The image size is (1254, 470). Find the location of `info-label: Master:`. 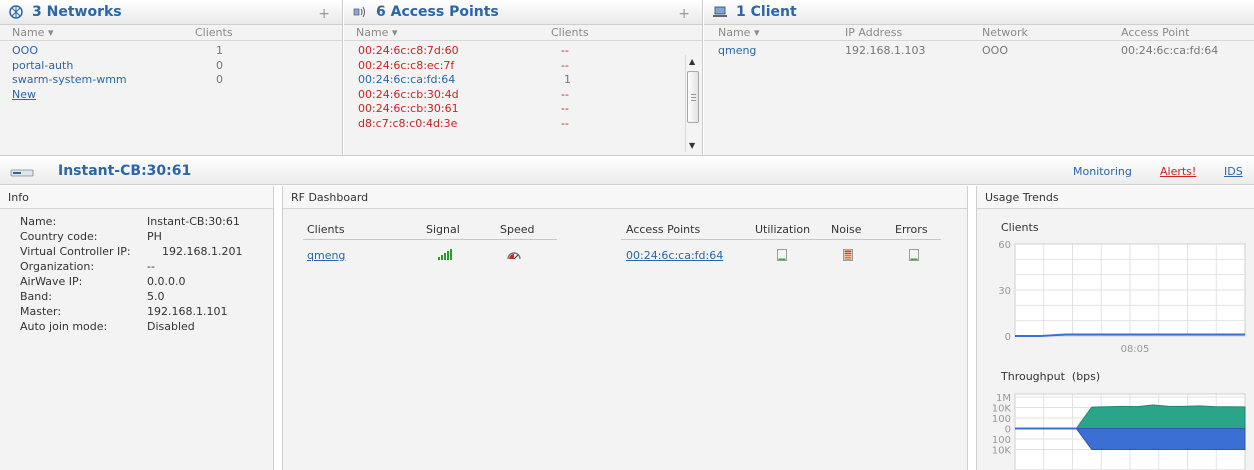

info-label: Master: is located at coordinates (41, 311).